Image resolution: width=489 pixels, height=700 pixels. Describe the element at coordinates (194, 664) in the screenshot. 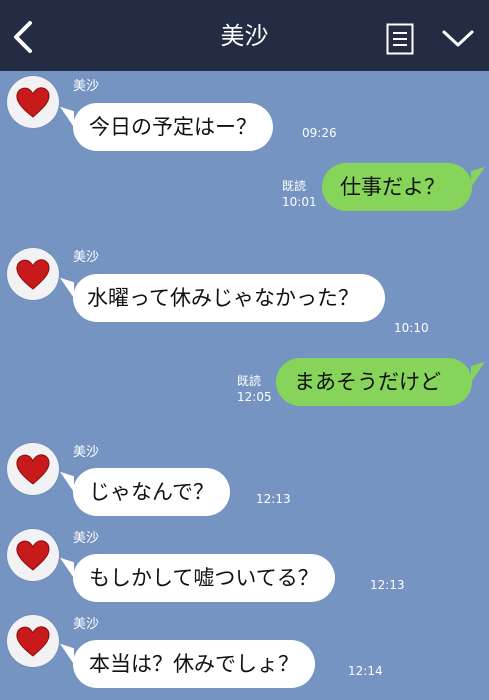

I see `message-bubble: 本当は？休みでしょ？` at that location.